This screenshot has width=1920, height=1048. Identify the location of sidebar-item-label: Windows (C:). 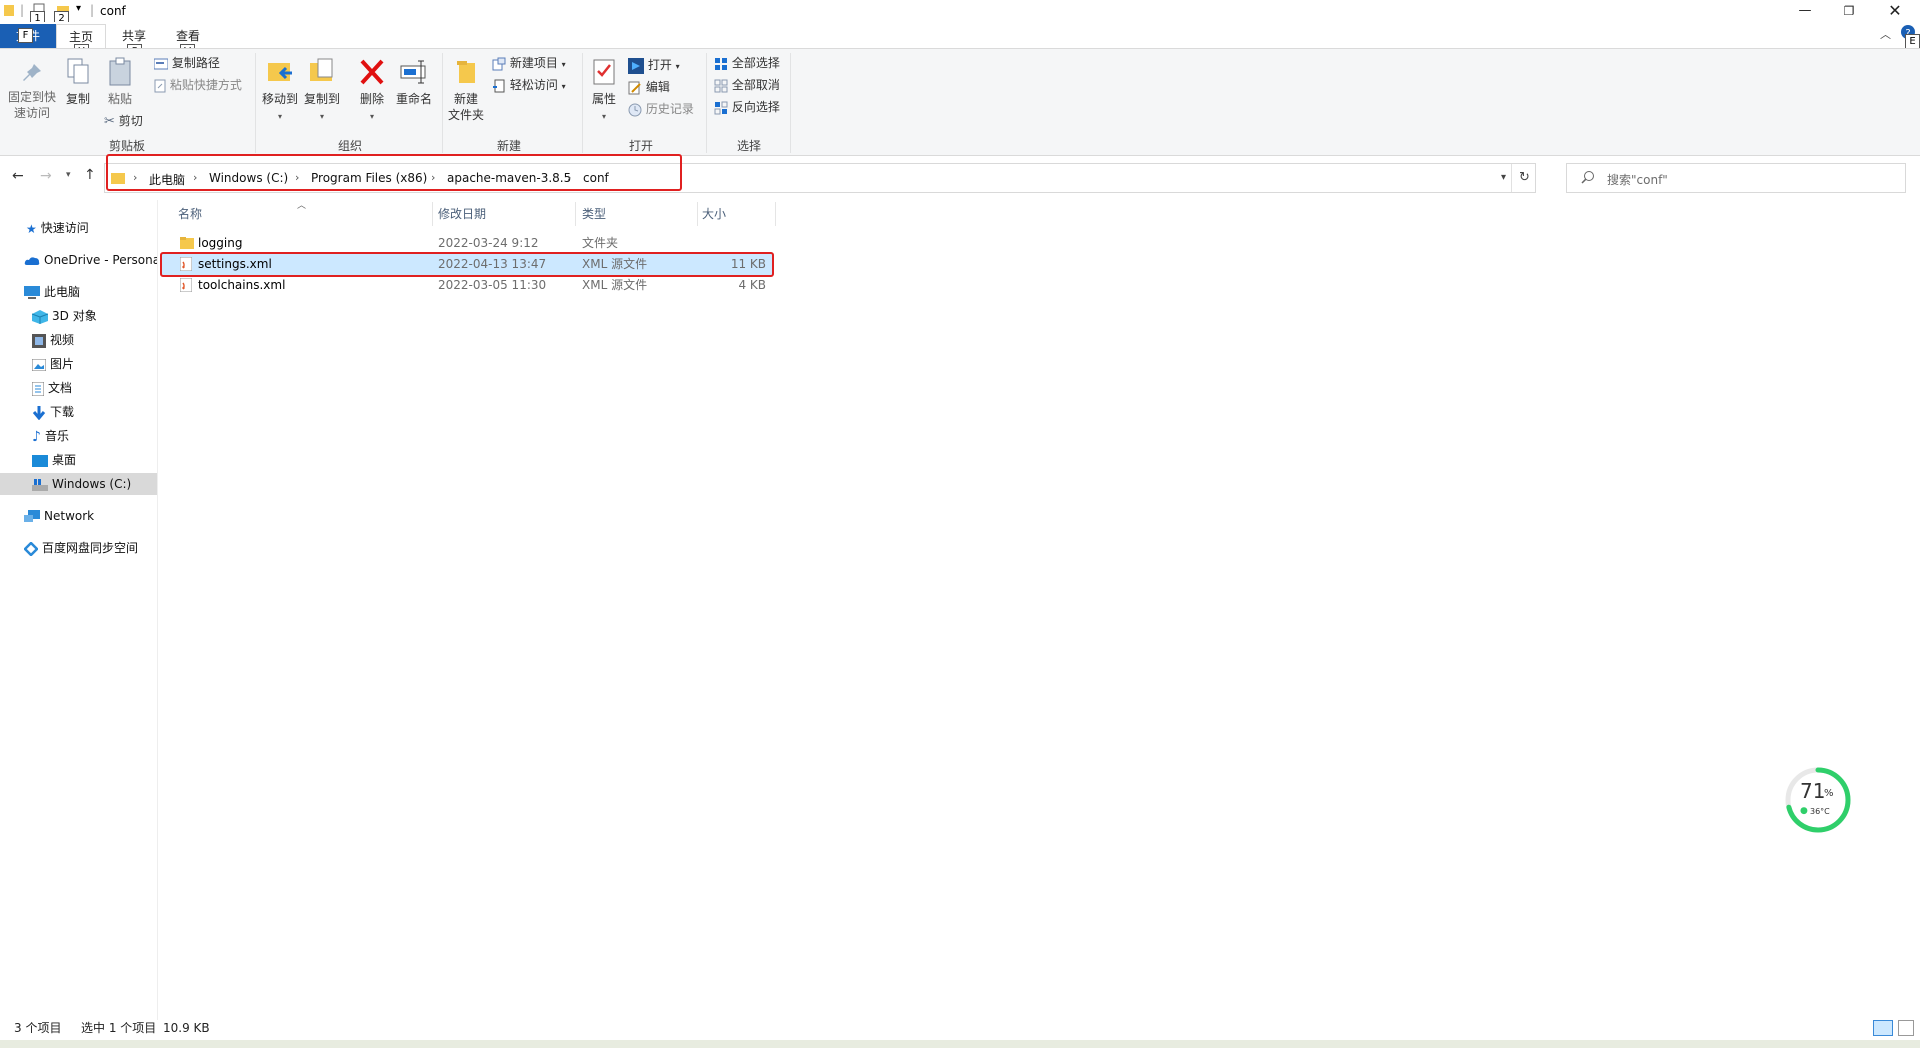
(92, 484).